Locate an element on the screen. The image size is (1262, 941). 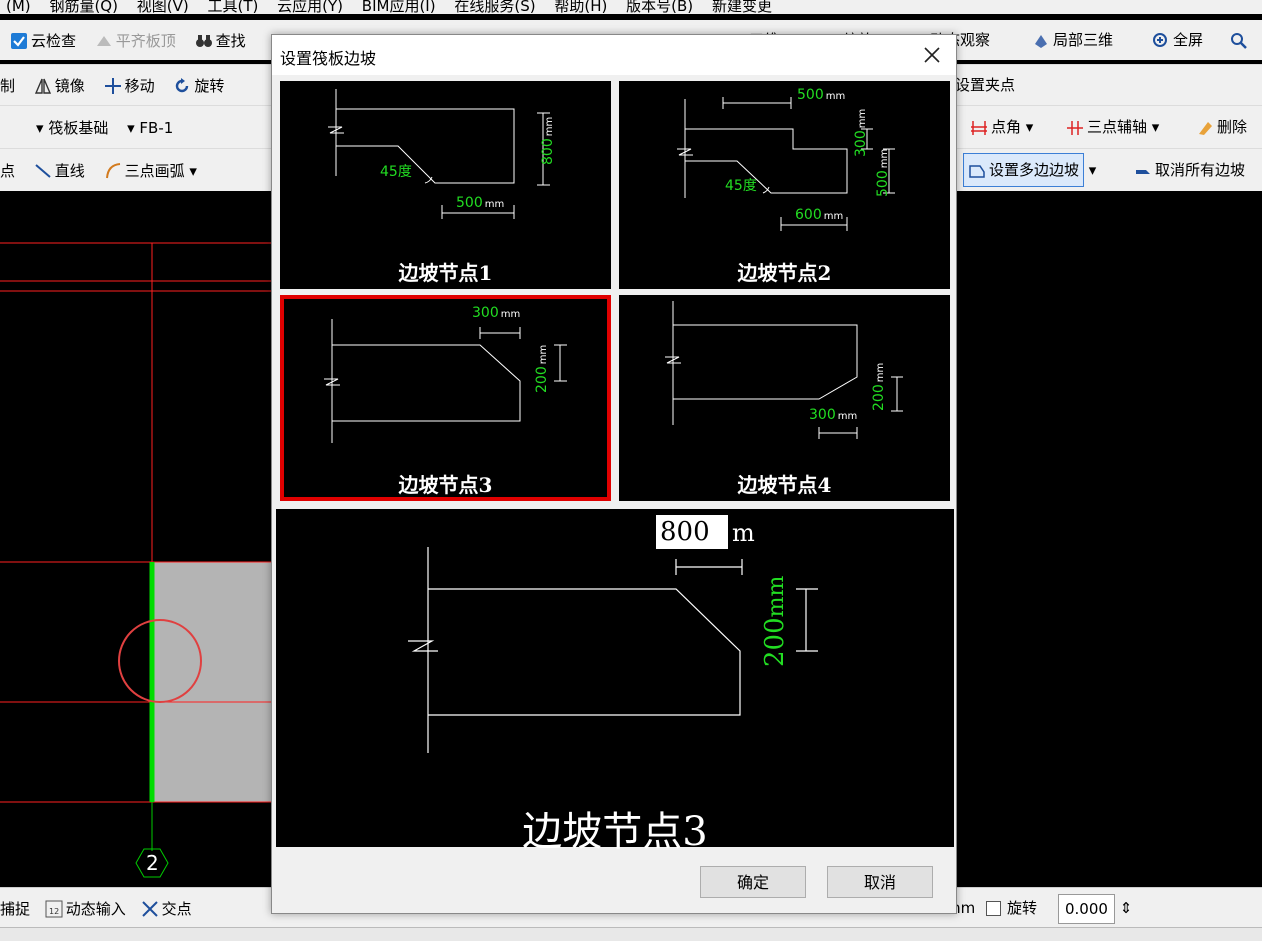
eraser-icon is located at coordinates (1205, 128).